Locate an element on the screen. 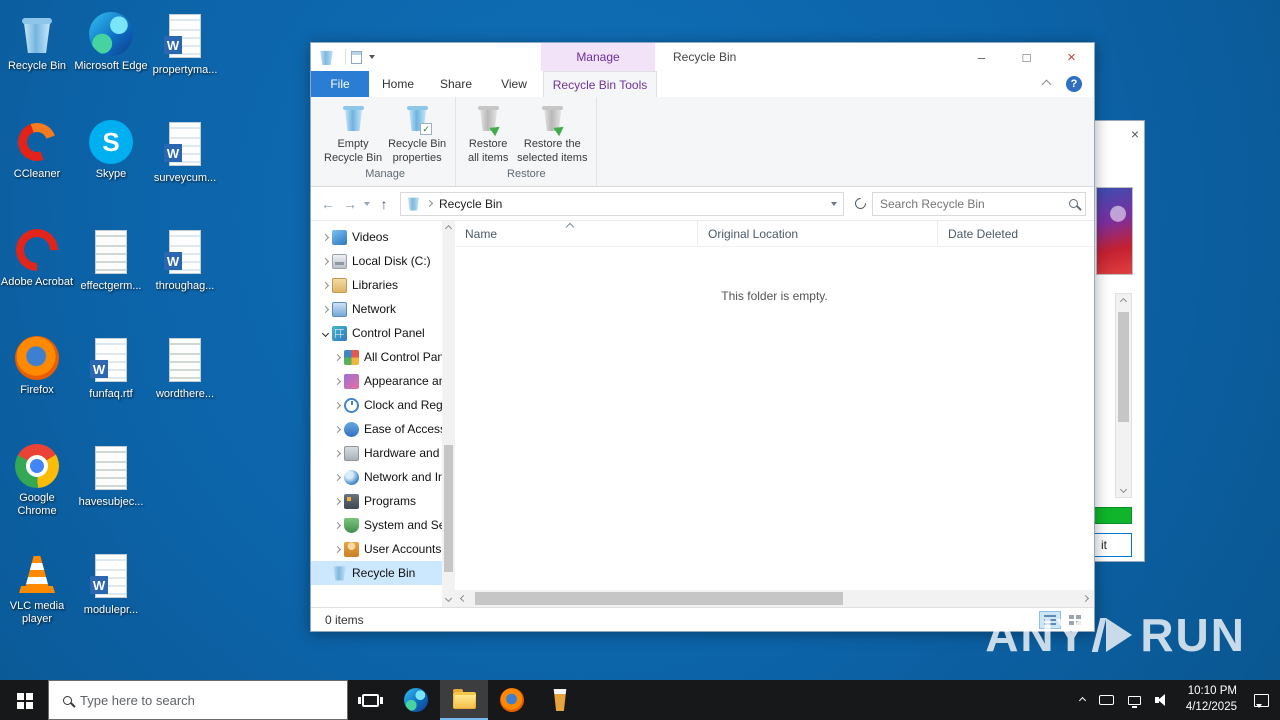 The width and height of the screenshot is (1280, 720). tree-item-libraries: Libraries is located at coordinates (376, 285).